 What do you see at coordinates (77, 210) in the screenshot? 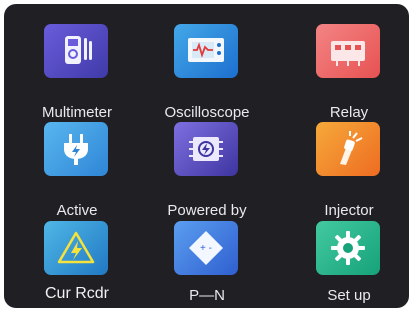
I see `active-label: Active` at bounding box center [77, 210].